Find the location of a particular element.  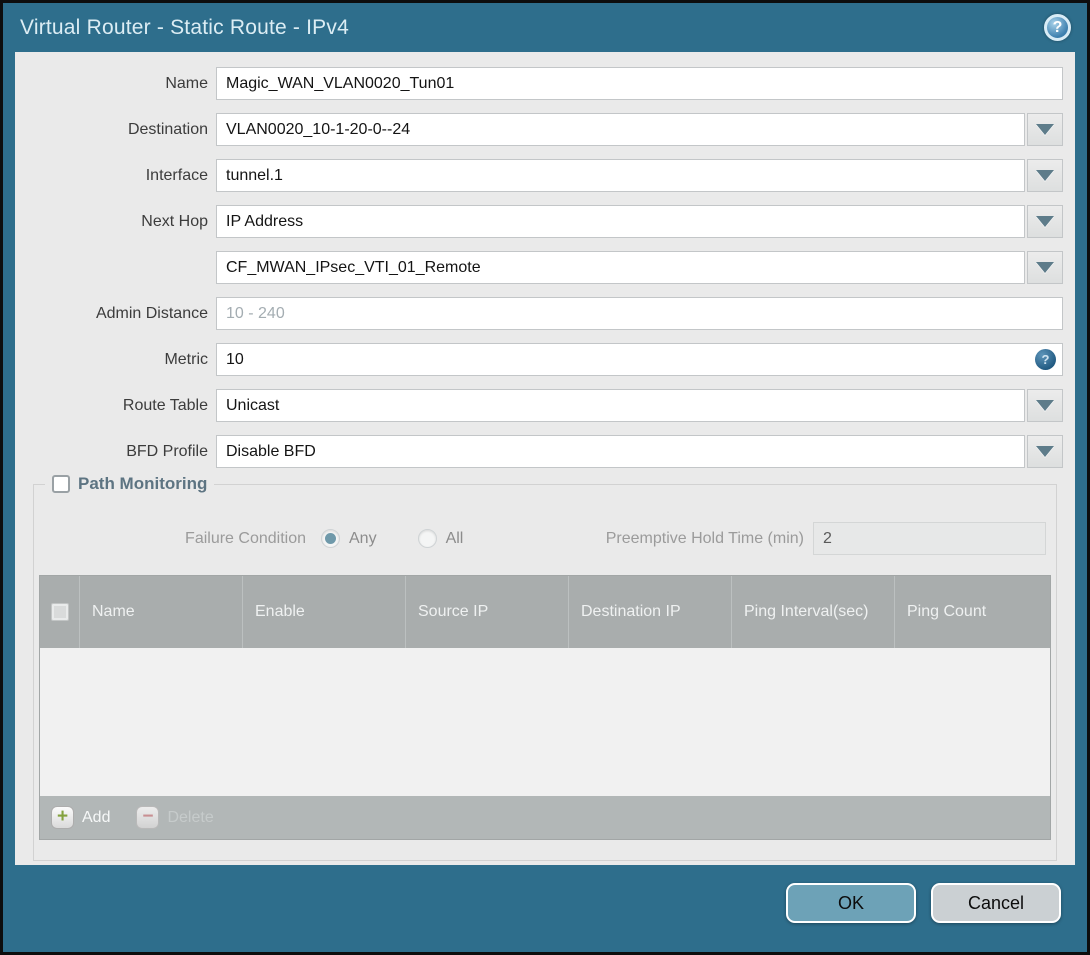

cancel-button: Cancel is located at coordinates (996, 903).